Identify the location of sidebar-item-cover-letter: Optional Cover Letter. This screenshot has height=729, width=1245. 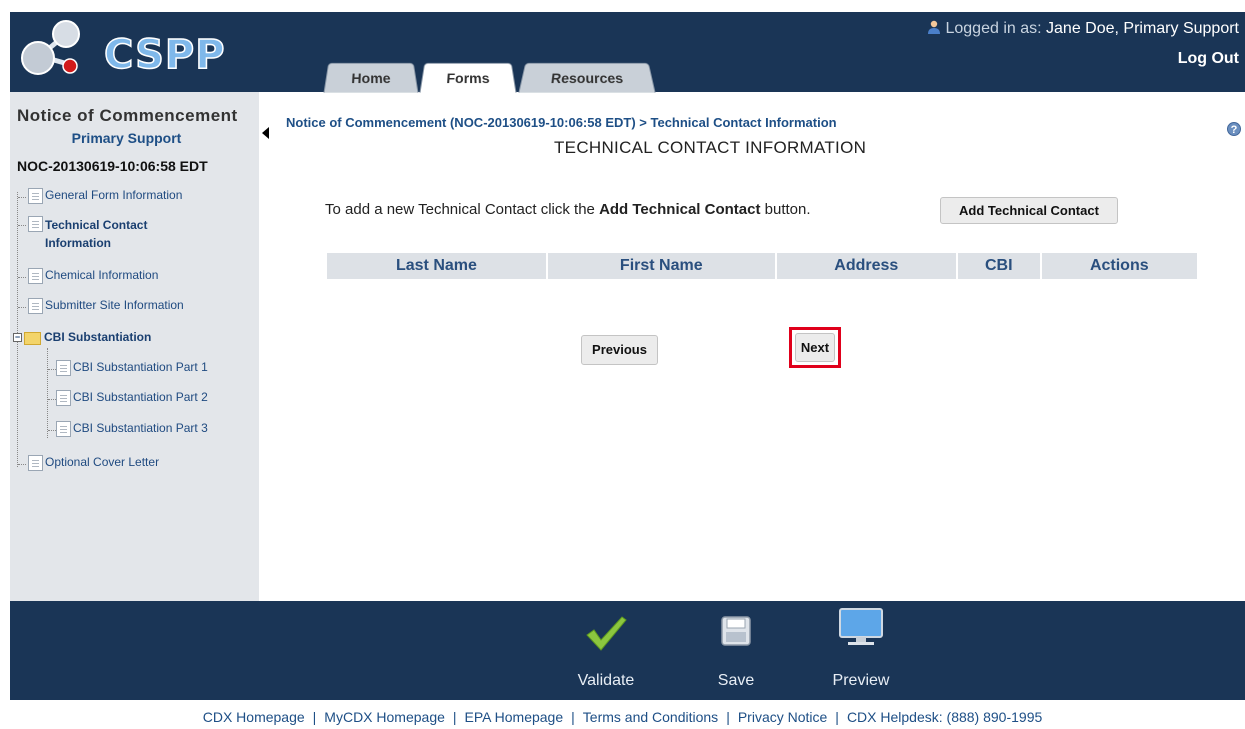
(93, 463).